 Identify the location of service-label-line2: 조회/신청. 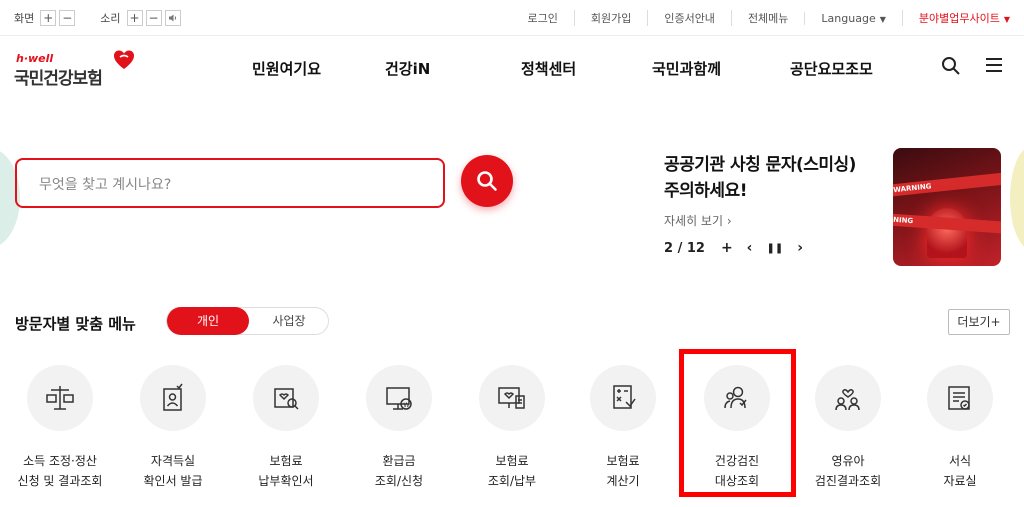
(399, 481).